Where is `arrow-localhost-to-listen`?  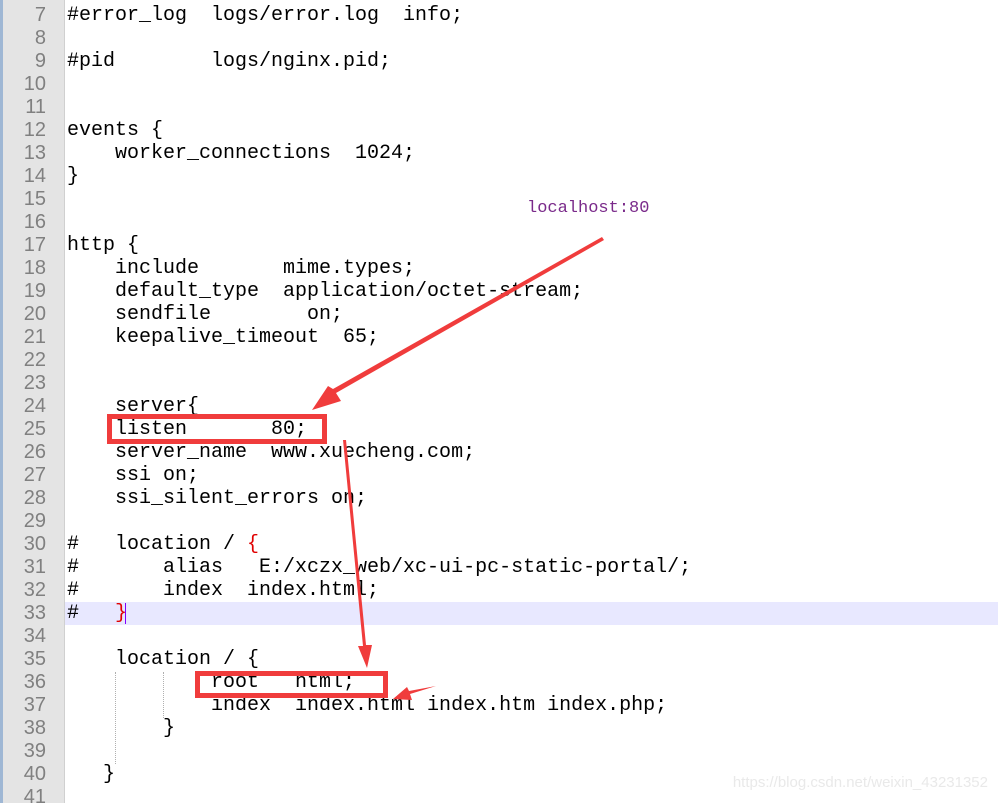 arrow-localhost-to-listen is located at coordinates (458, 323).